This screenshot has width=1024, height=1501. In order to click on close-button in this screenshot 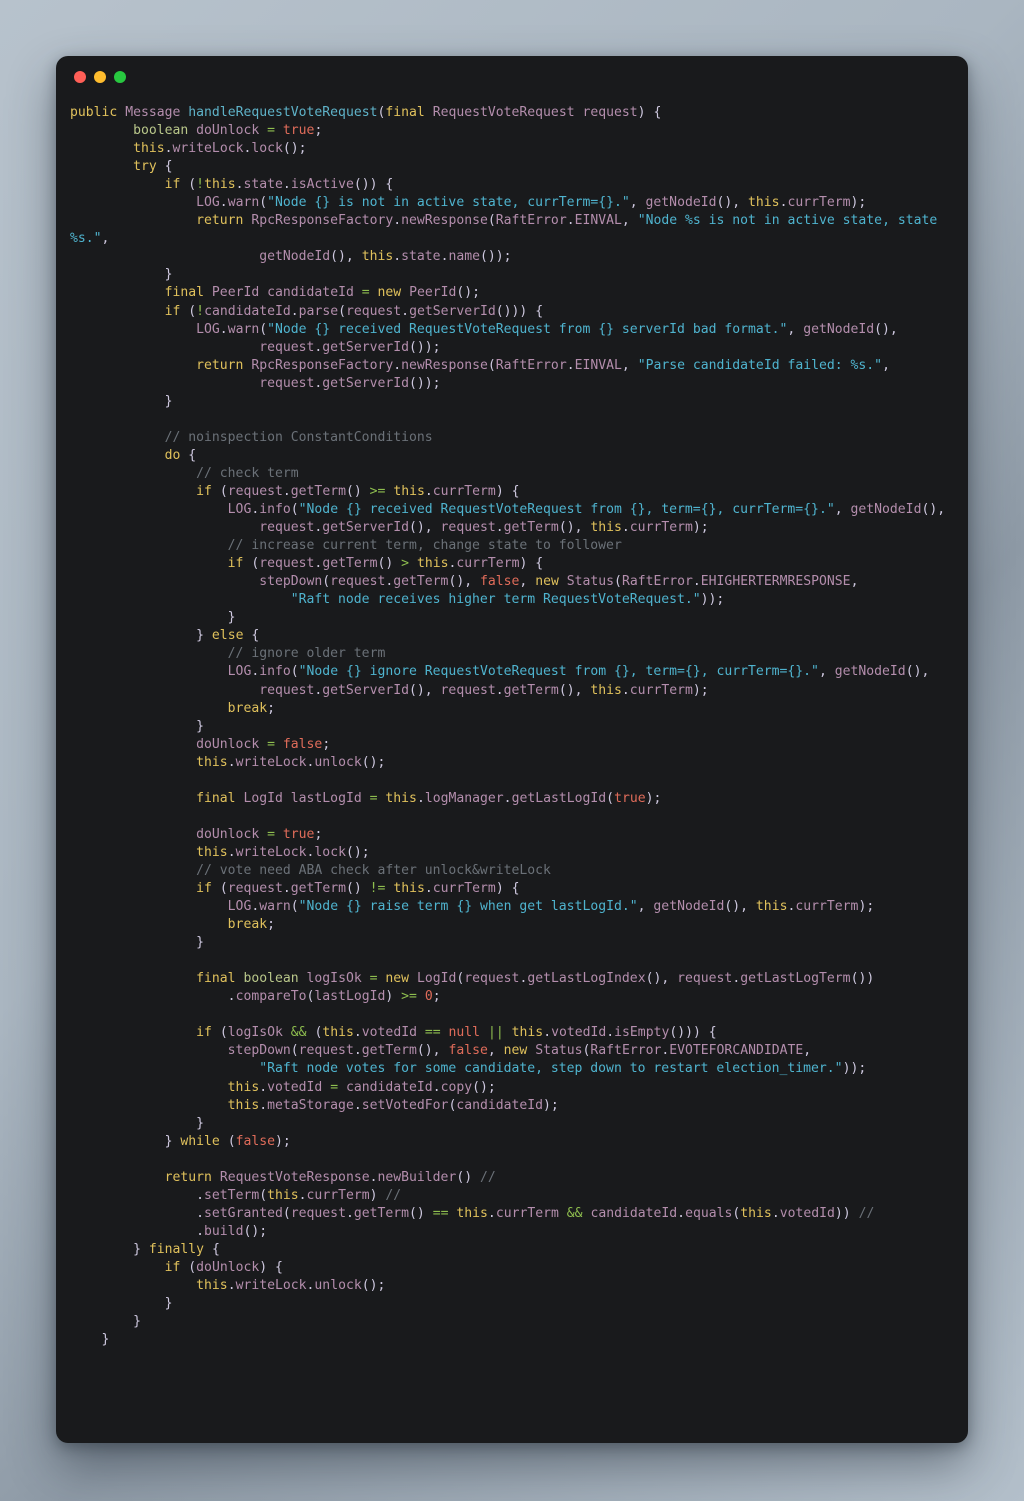, I will do `click(80, 77)`.